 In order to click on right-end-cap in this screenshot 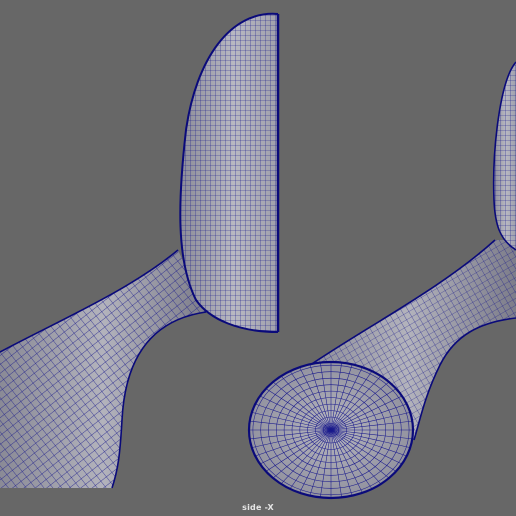, I will do `click(331, 430)`.